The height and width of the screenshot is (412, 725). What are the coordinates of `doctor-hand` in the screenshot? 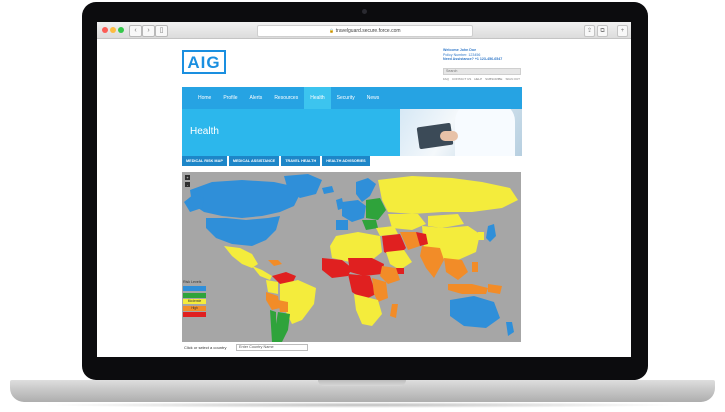 It's located at (449, 136).